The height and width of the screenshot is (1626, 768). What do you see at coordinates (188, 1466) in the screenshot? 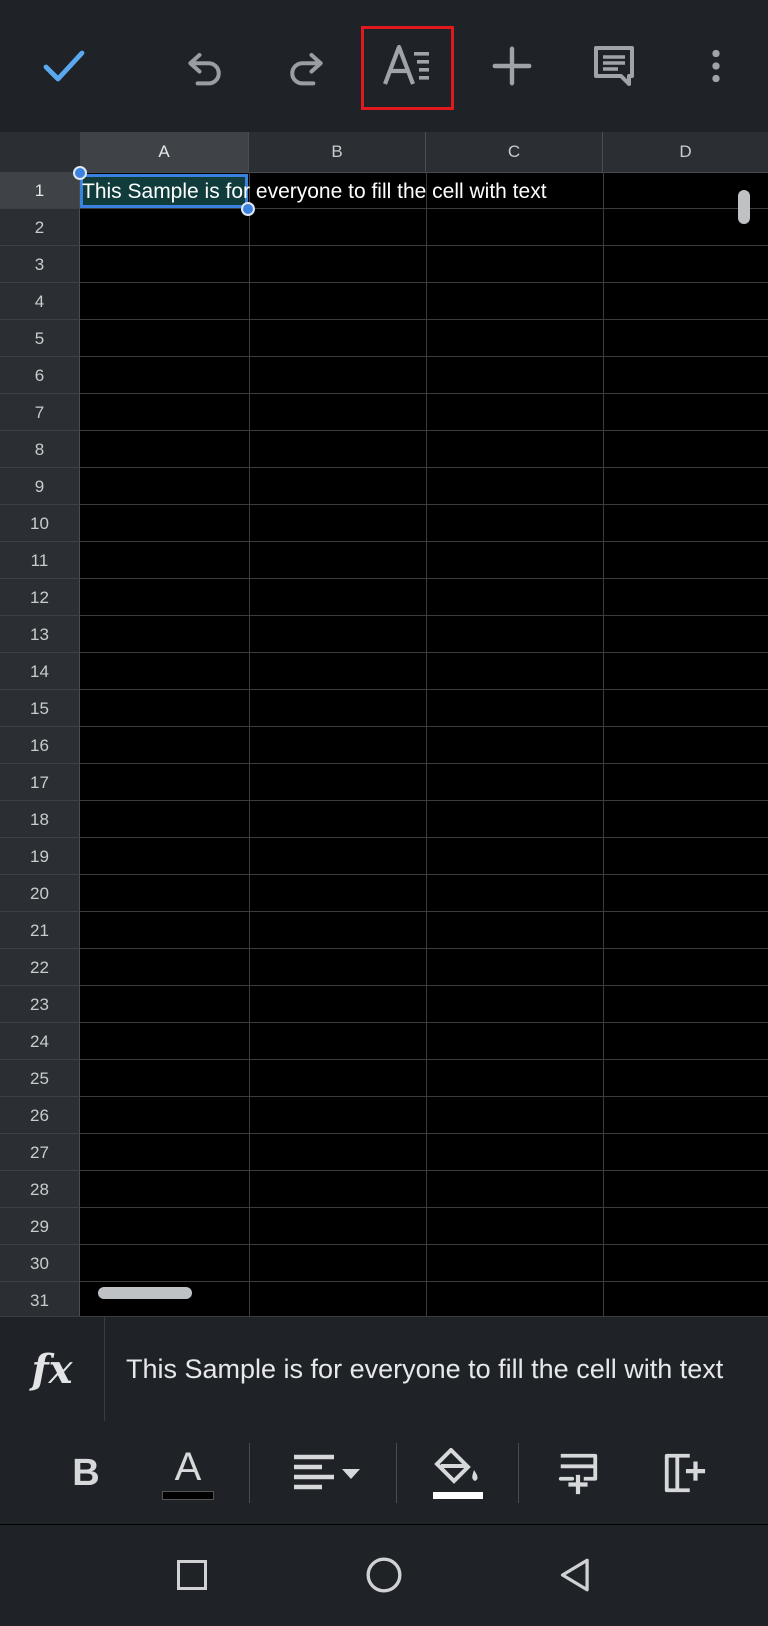
I see `text-color-icon: A` at bounding box center [188, 1466].